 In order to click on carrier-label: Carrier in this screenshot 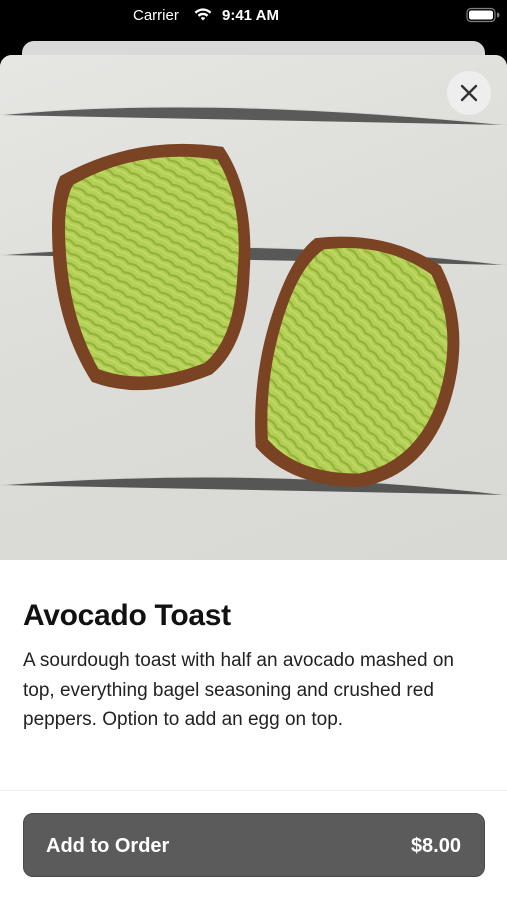, I will do `click(156, 15)`.